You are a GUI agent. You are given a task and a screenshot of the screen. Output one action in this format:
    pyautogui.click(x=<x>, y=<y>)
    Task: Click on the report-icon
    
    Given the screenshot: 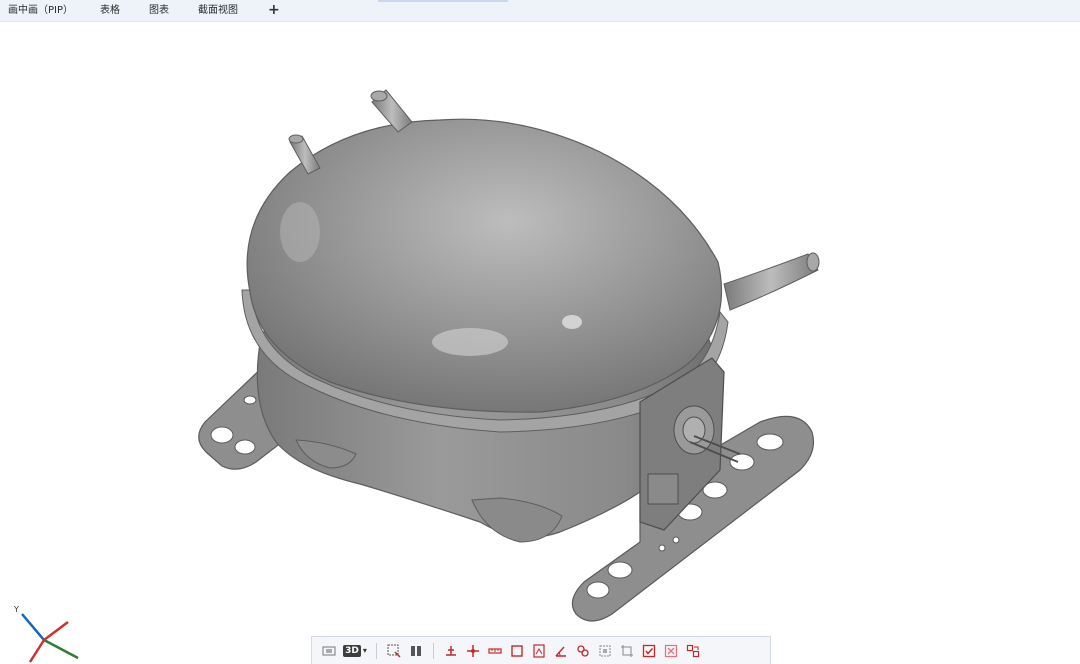 What is the action you would take?
    pyautogui.click(x=539, y=650)
    